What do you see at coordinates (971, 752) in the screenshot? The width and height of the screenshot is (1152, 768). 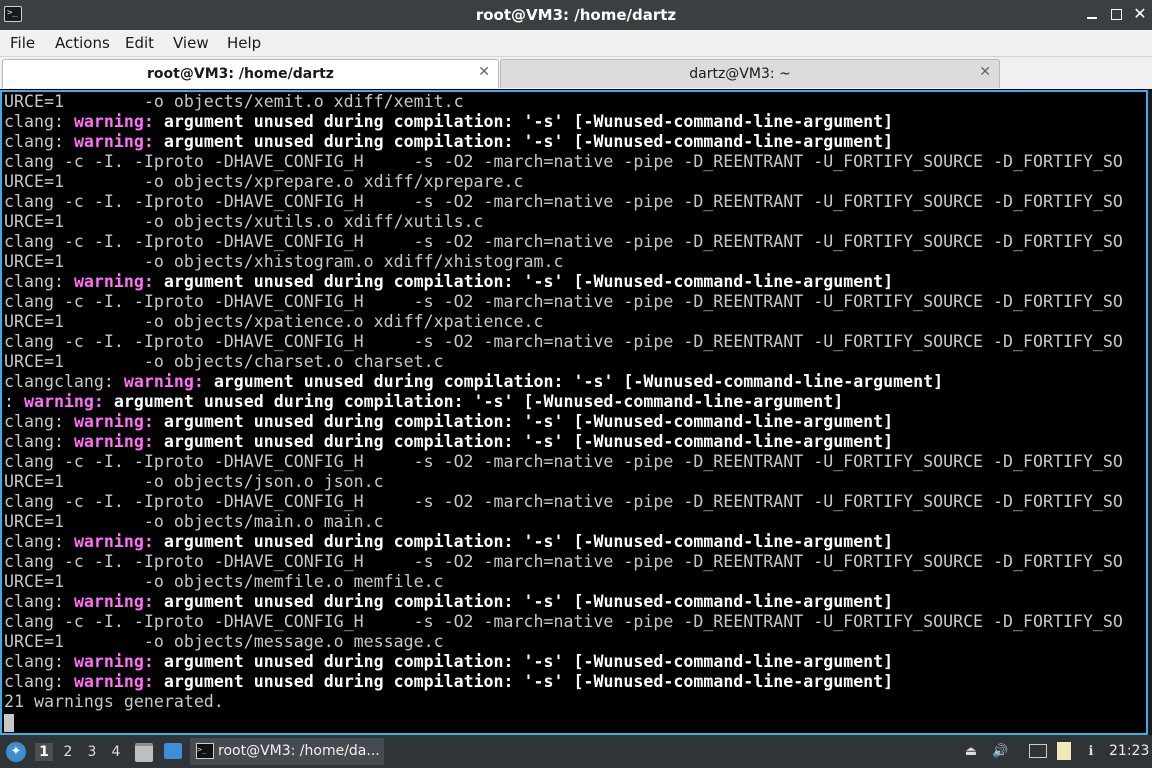 I see `eject-icon: ⏏` at bounding box center [971, 752].